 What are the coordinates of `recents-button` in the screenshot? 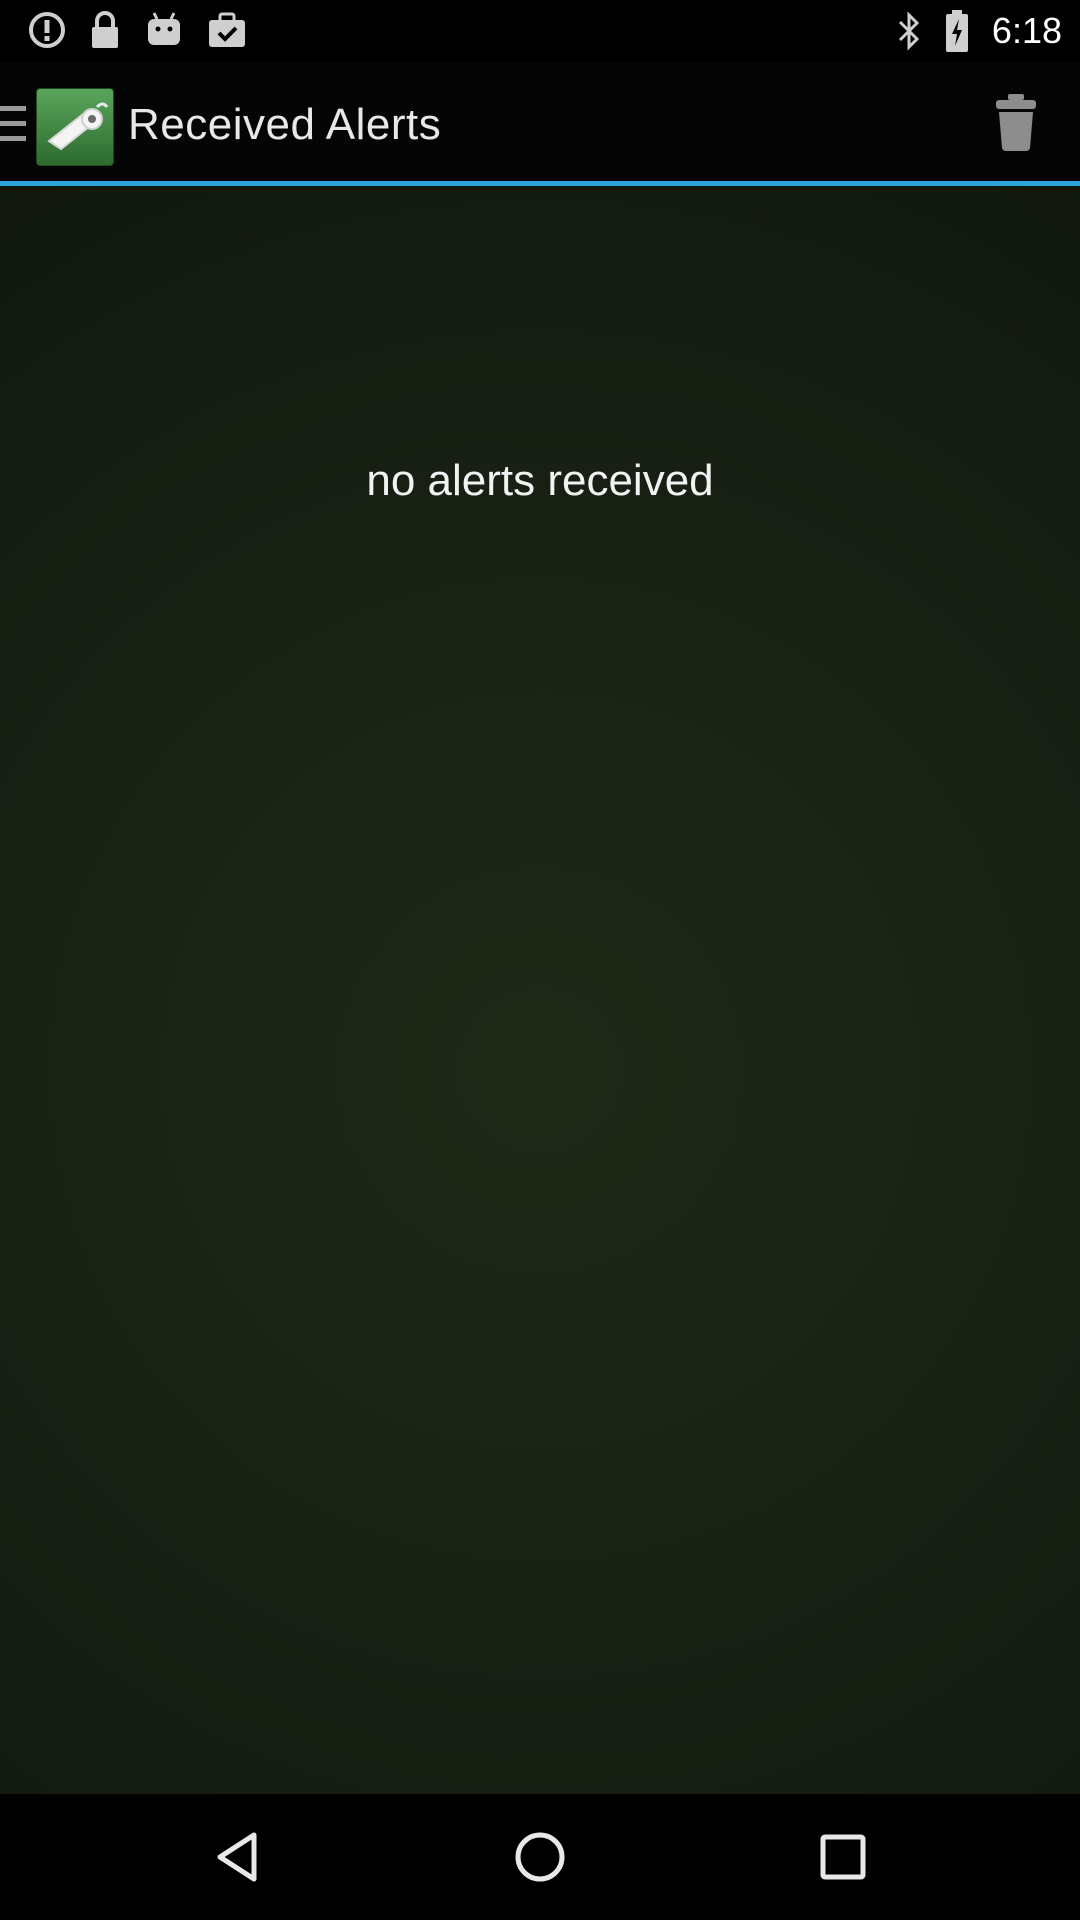 It's located at (843, 1859).